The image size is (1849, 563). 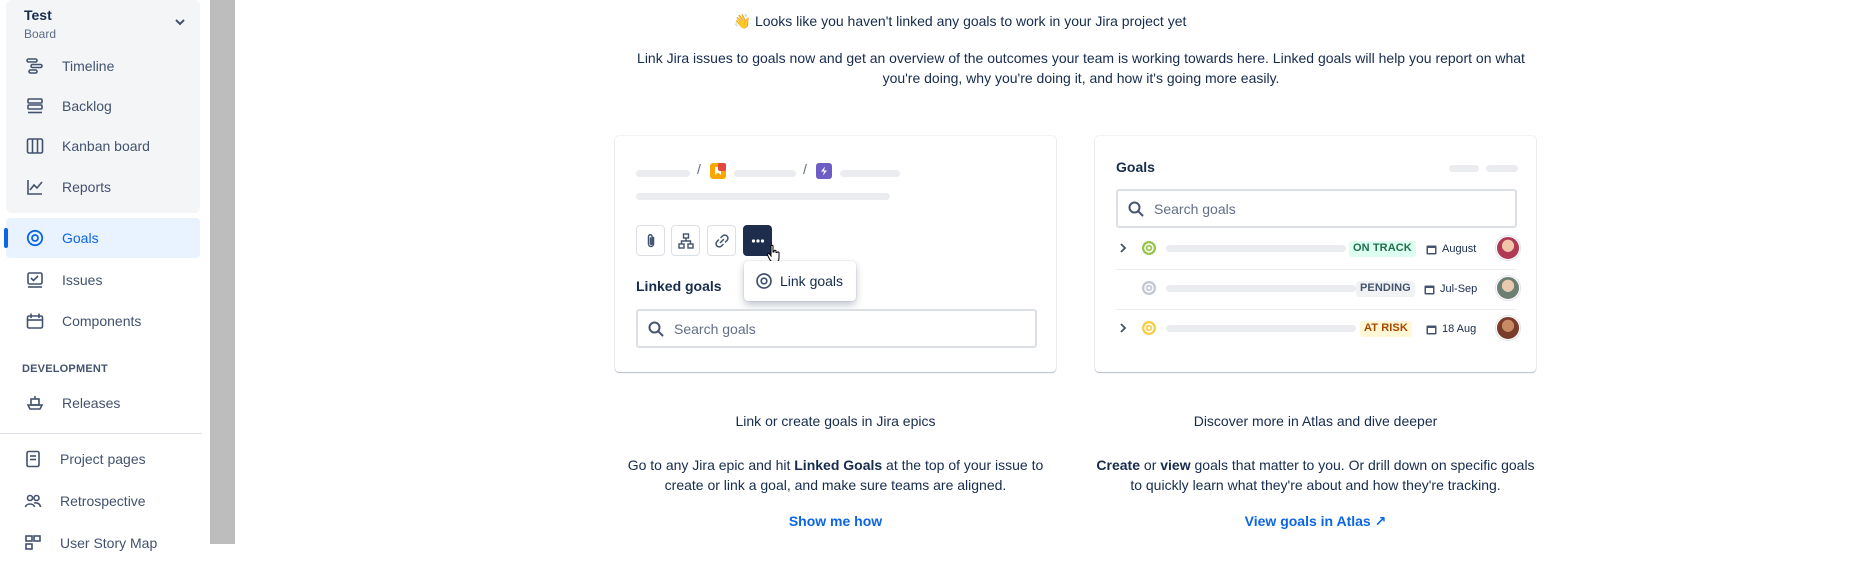 What do you see at coordinates (103, 280) in the screenshot?
I see `sidebar-item-issues: Issues` at bounding box center [103, 280].